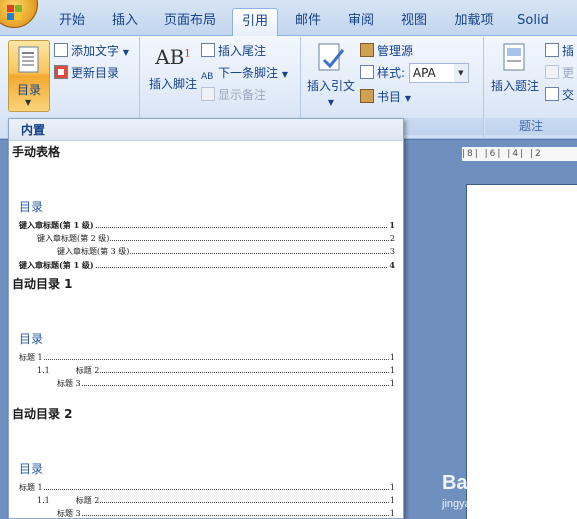 Image resolution: width=577 pixels, height=519 pixels. I want to click on gallery-item-title: 手动表格, so click(36, 152).